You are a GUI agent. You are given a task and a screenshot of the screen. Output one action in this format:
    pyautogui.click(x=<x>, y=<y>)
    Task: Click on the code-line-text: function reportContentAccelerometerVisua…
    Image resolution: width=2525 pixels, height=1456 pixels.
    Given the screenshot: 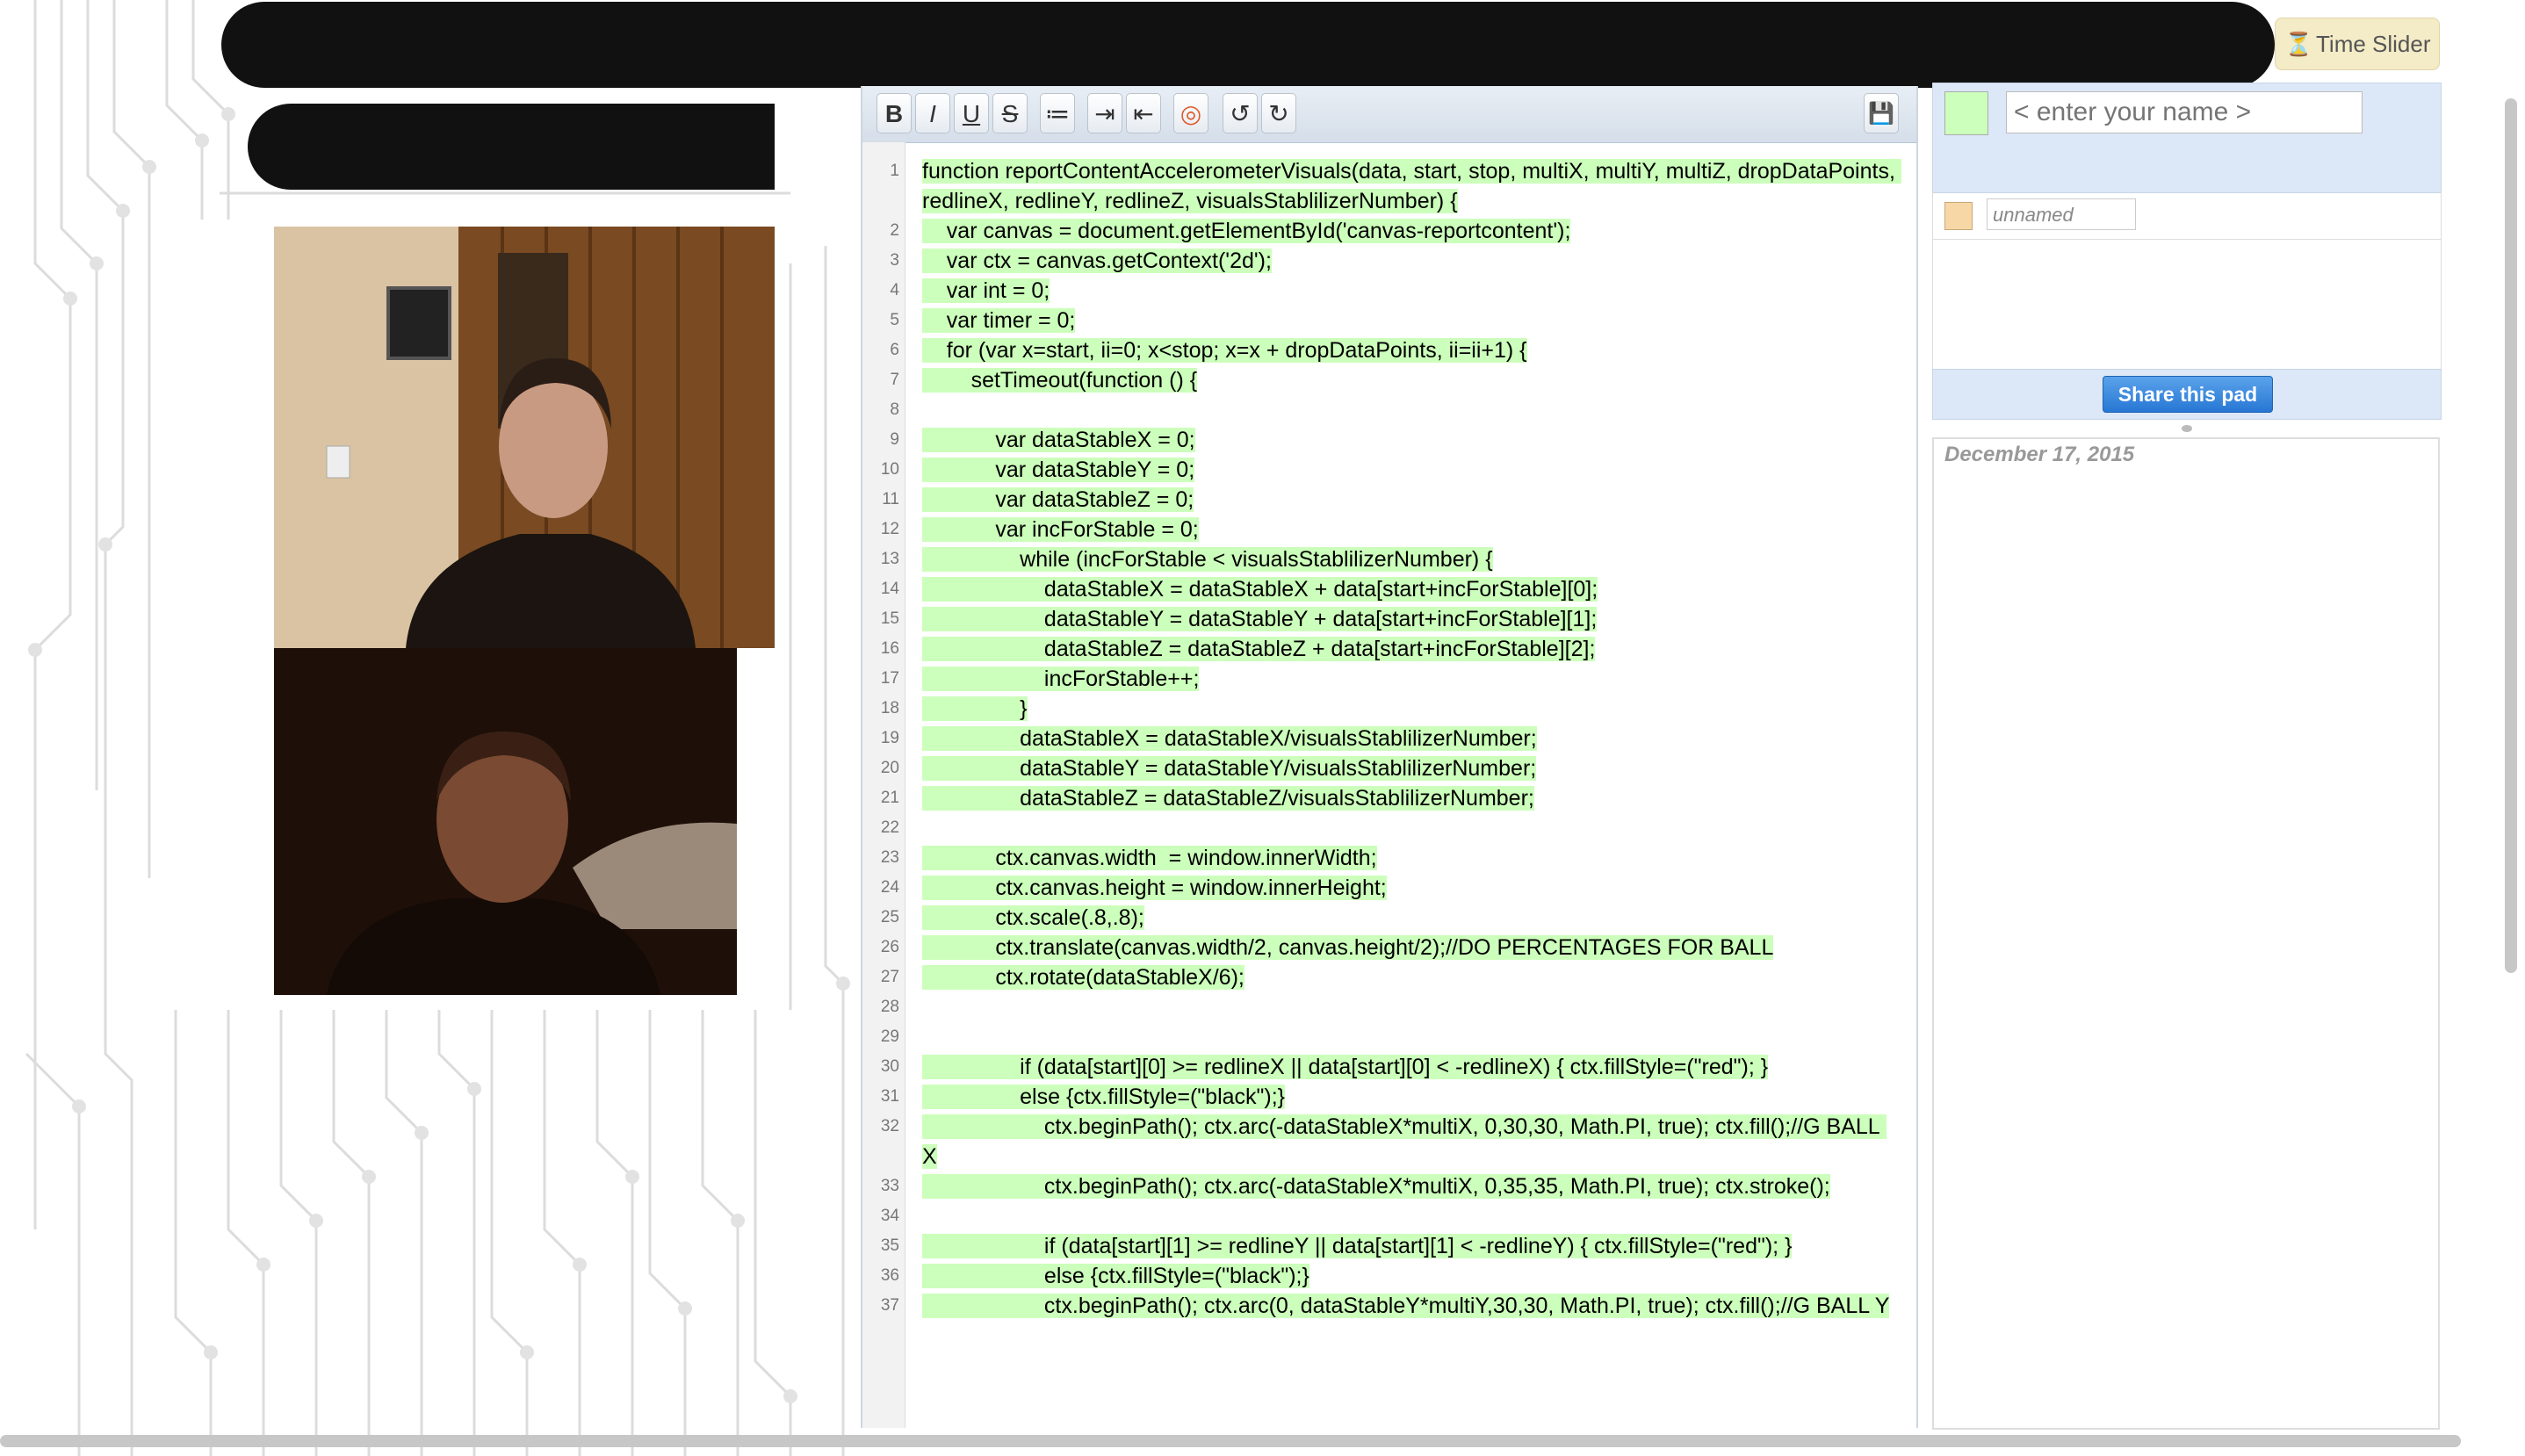 What is the action you would take?
    pyautogui.click(x=1411, y=186)
    